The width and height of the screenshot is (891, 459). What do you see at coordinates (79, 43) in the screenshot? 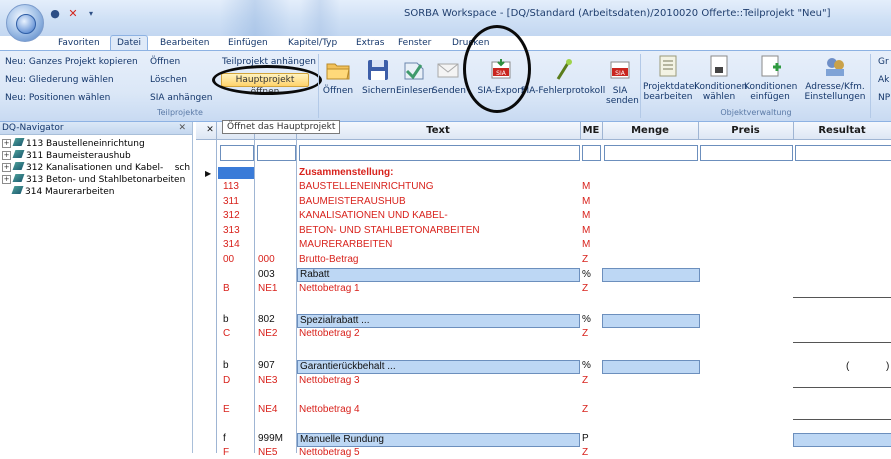
I see `tab-favoriten: Favoriten` at bounding box center [79, 43].